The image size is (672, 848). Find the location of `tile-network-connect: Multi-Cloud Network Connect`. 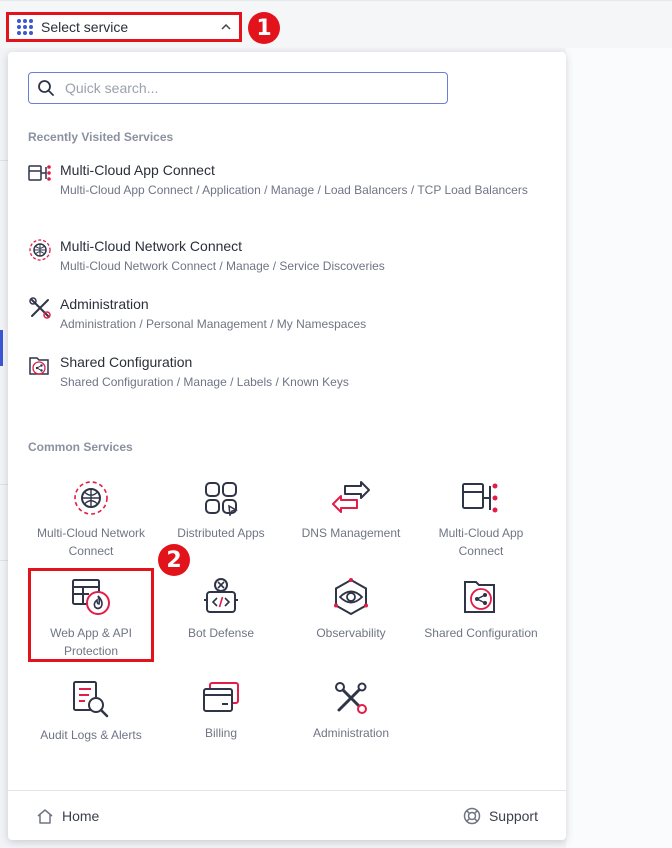

tile-network-connect: Multi-Cloud Network Connect is located at coordinates (91, 520).